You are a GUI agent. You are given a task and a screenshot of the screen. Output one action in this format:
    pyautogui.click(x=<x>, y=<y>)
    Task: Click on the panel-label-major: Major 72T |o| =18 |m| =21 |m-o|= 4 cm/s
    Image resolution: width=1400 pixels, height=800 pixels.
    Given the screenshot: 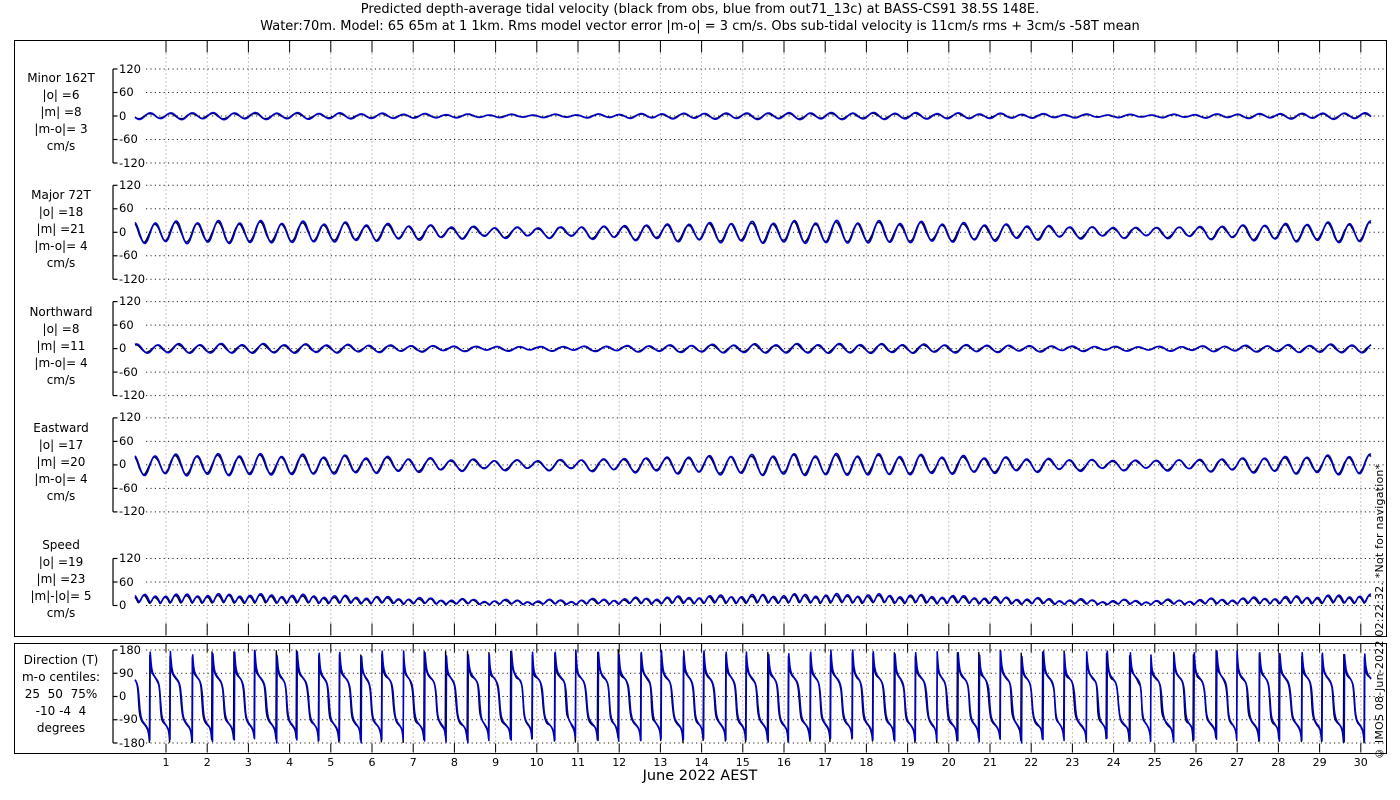 What is the action you would take?
    pyautogui.click(x=61, y=229)
    